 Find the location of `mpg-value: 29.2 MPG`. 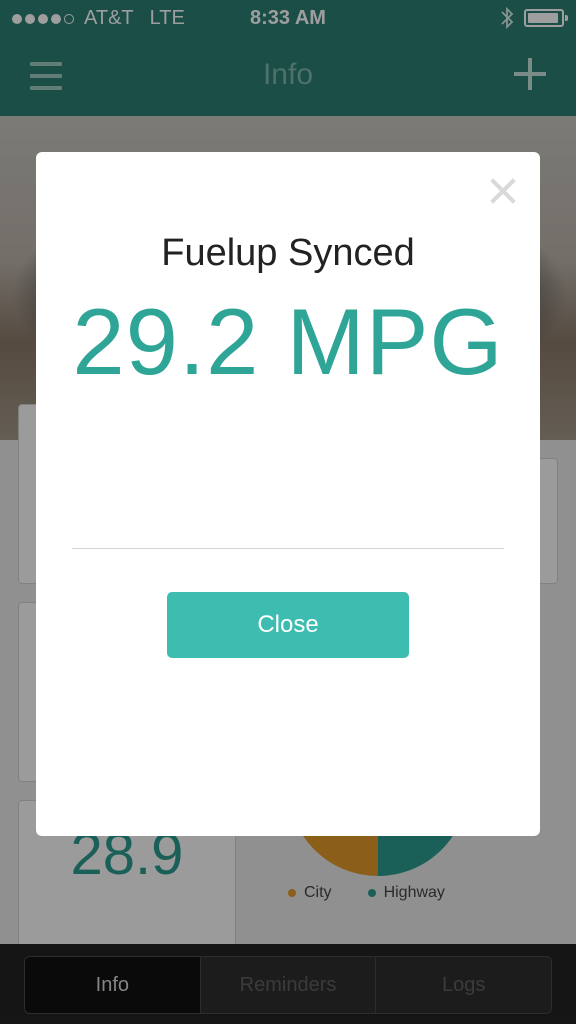

mpg-value: 29.2 MPG is located at coordinates (288, 341).